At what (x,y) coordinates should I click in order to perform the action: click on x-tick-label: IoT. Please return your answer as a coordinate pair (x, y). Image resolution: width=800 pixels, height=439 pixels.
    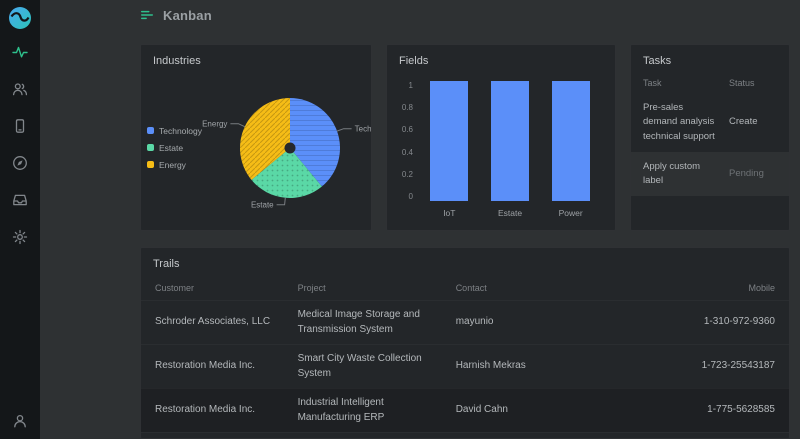
    Looking at the image, I should click on (449, 213).